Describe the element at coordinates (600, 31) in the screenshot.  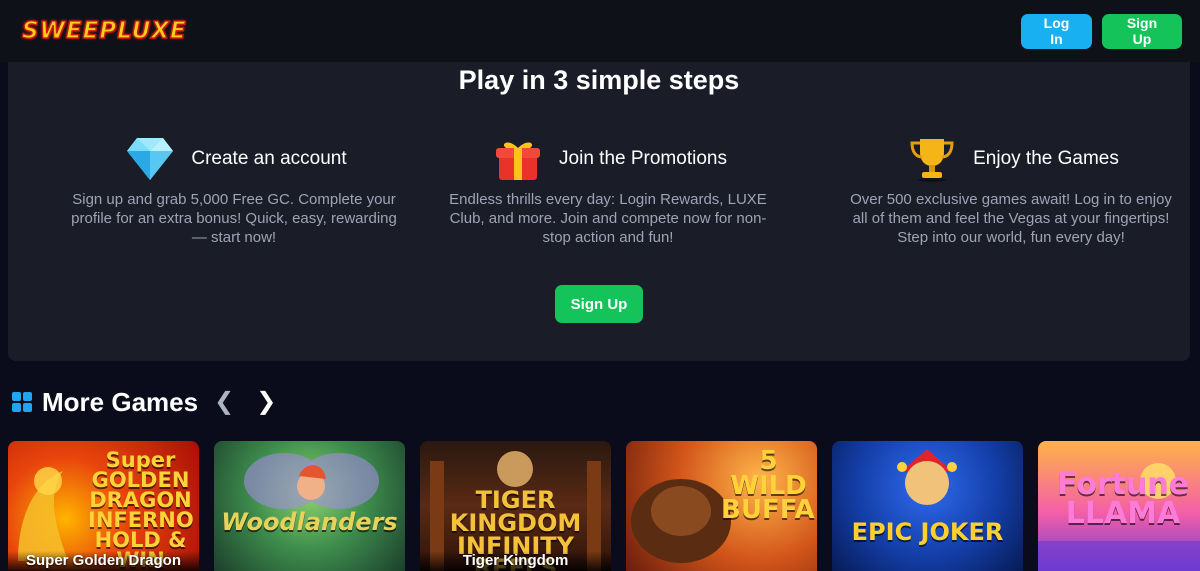
I see `top-header: SWEEPLUXE Log In Sign Up` at that location.